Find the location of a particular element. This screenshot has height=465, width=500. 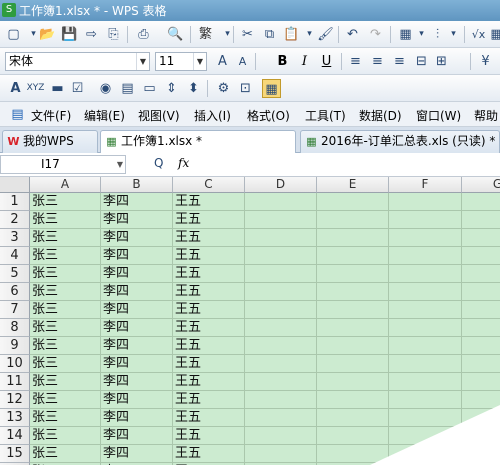

menu-help: 帮助 is located at coordinates (486, 115).